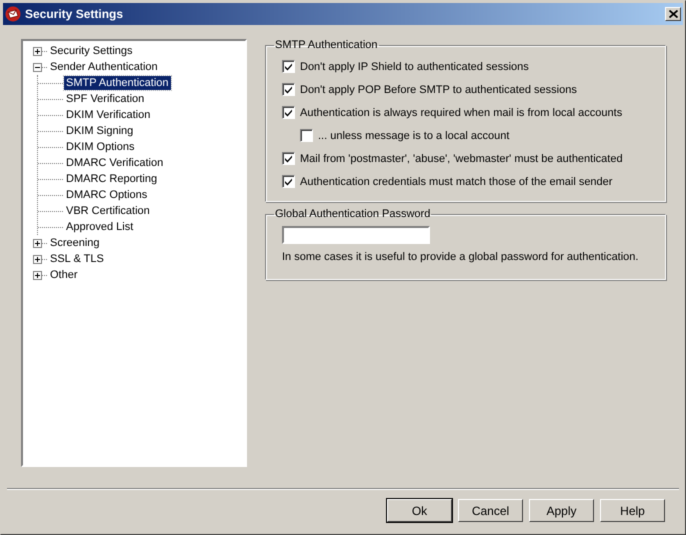  I want to click on tree-item: DMARC Verification, so click(115, 163).